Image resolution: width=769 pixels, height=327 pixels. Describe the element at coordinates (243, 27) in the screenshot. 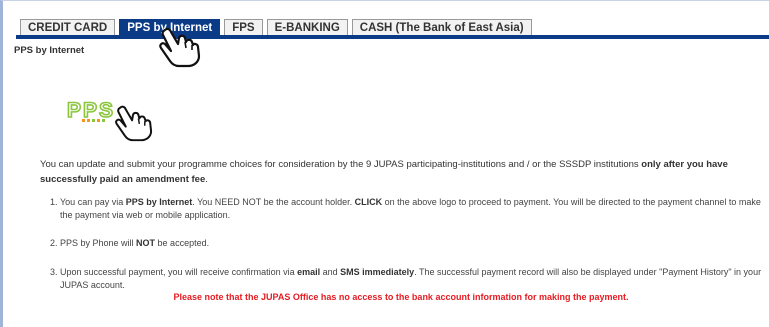

I see `tab-fps: FPS` at that location.